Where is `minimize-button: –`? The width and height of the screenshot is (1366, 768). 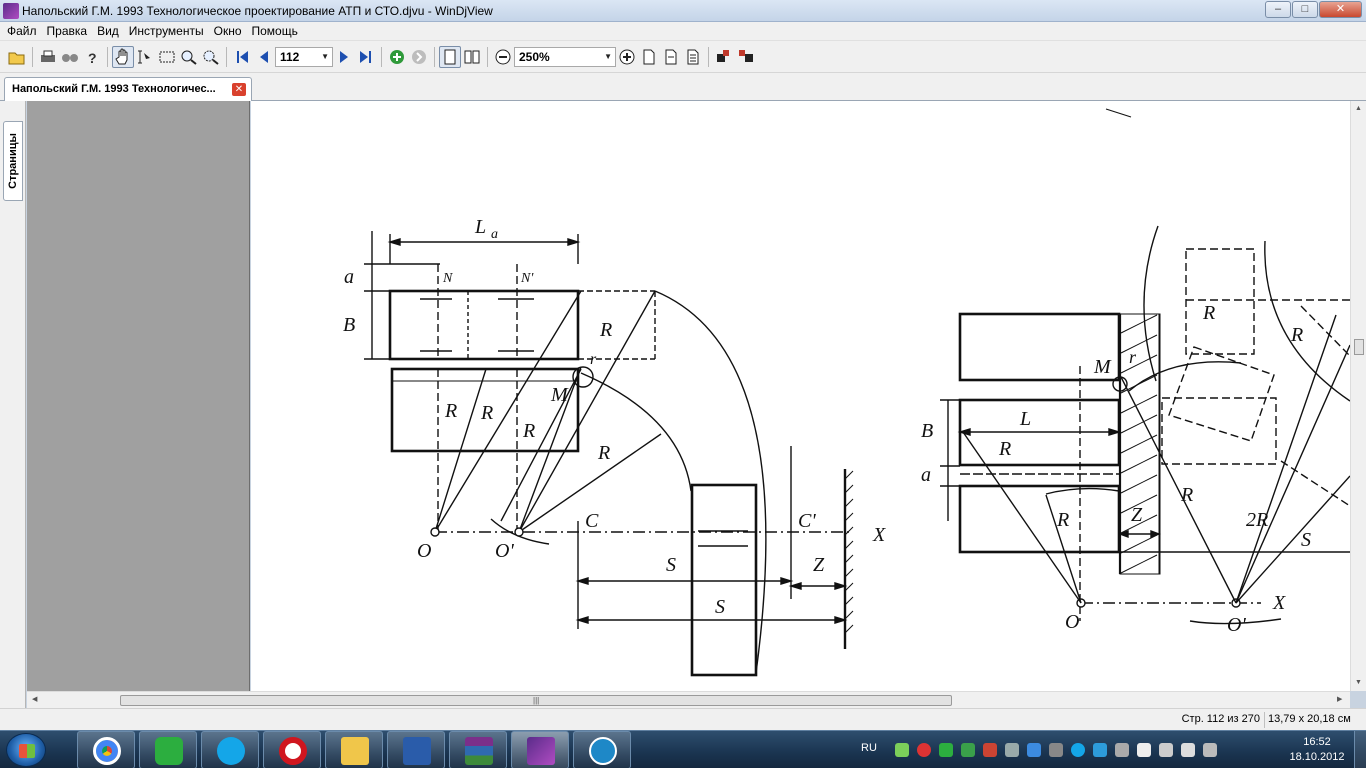
minimize-button: – is located at coordinates (1278, 9).